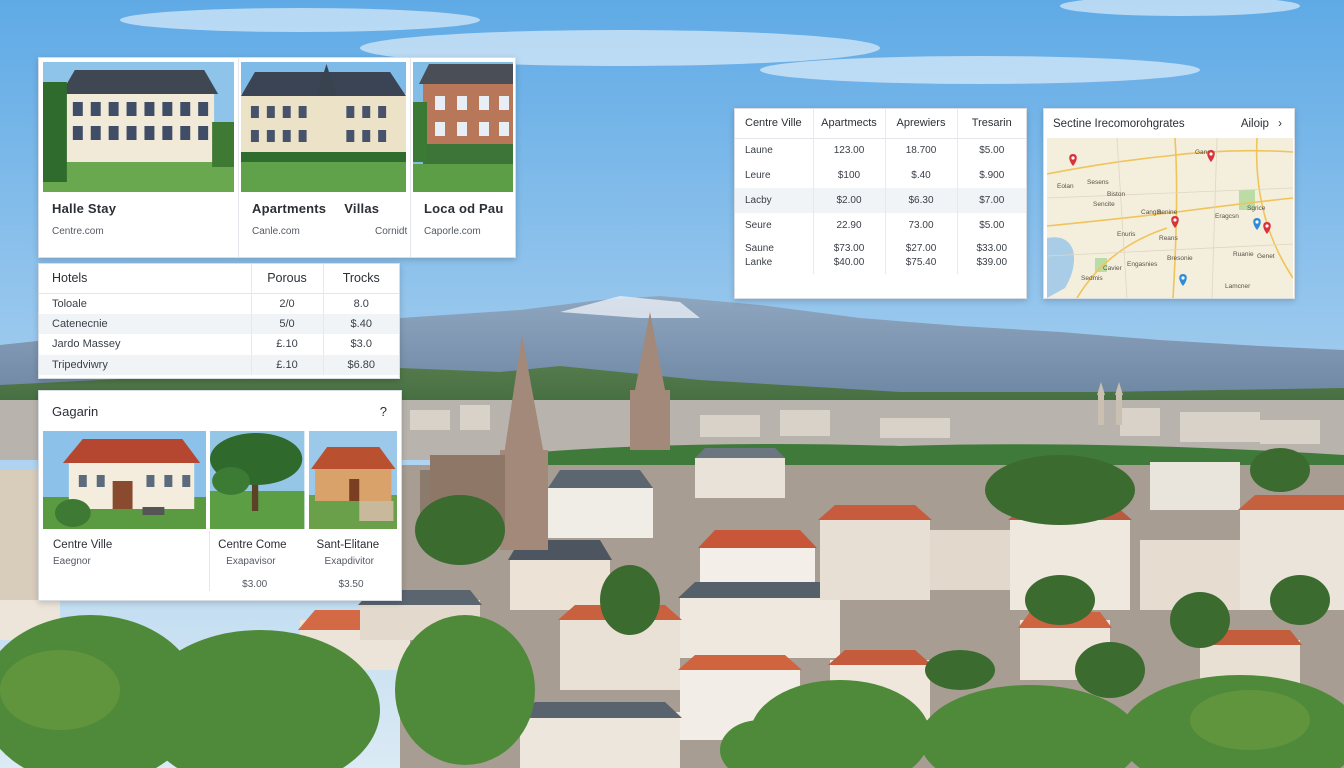 The image size is (1344, 768). What do you see at coordinates (1092, 278) in the screenshot?
I see `map-place-label: Sedmis` at bounding box center [1092, 278].